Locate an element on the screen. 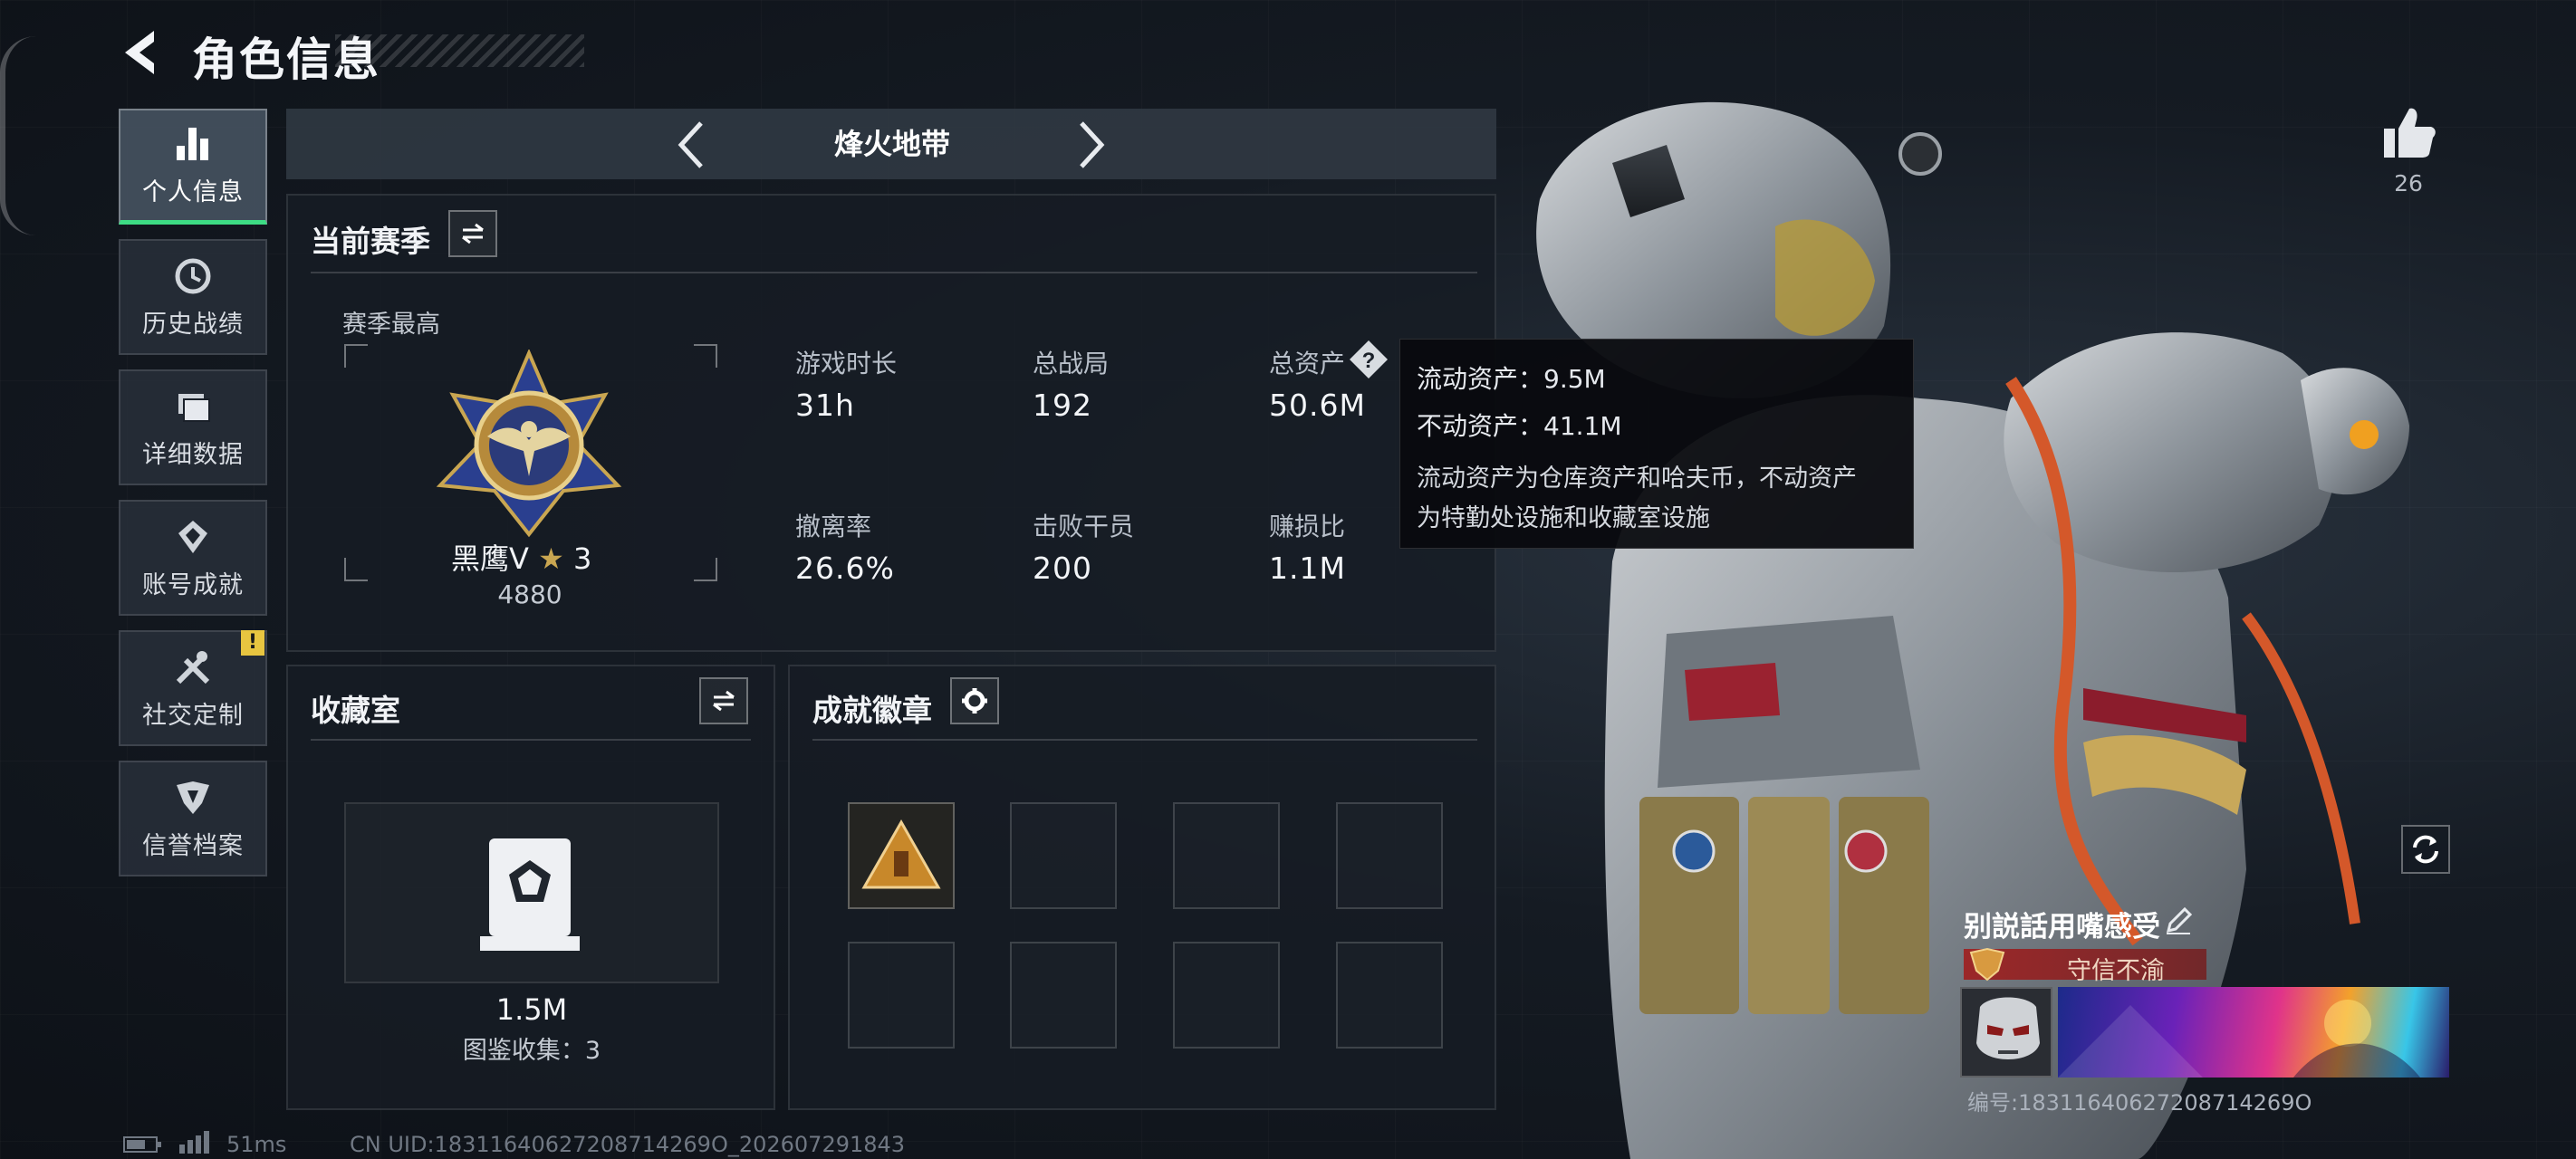  next-mode-button is located at coordinates (1090, 145).